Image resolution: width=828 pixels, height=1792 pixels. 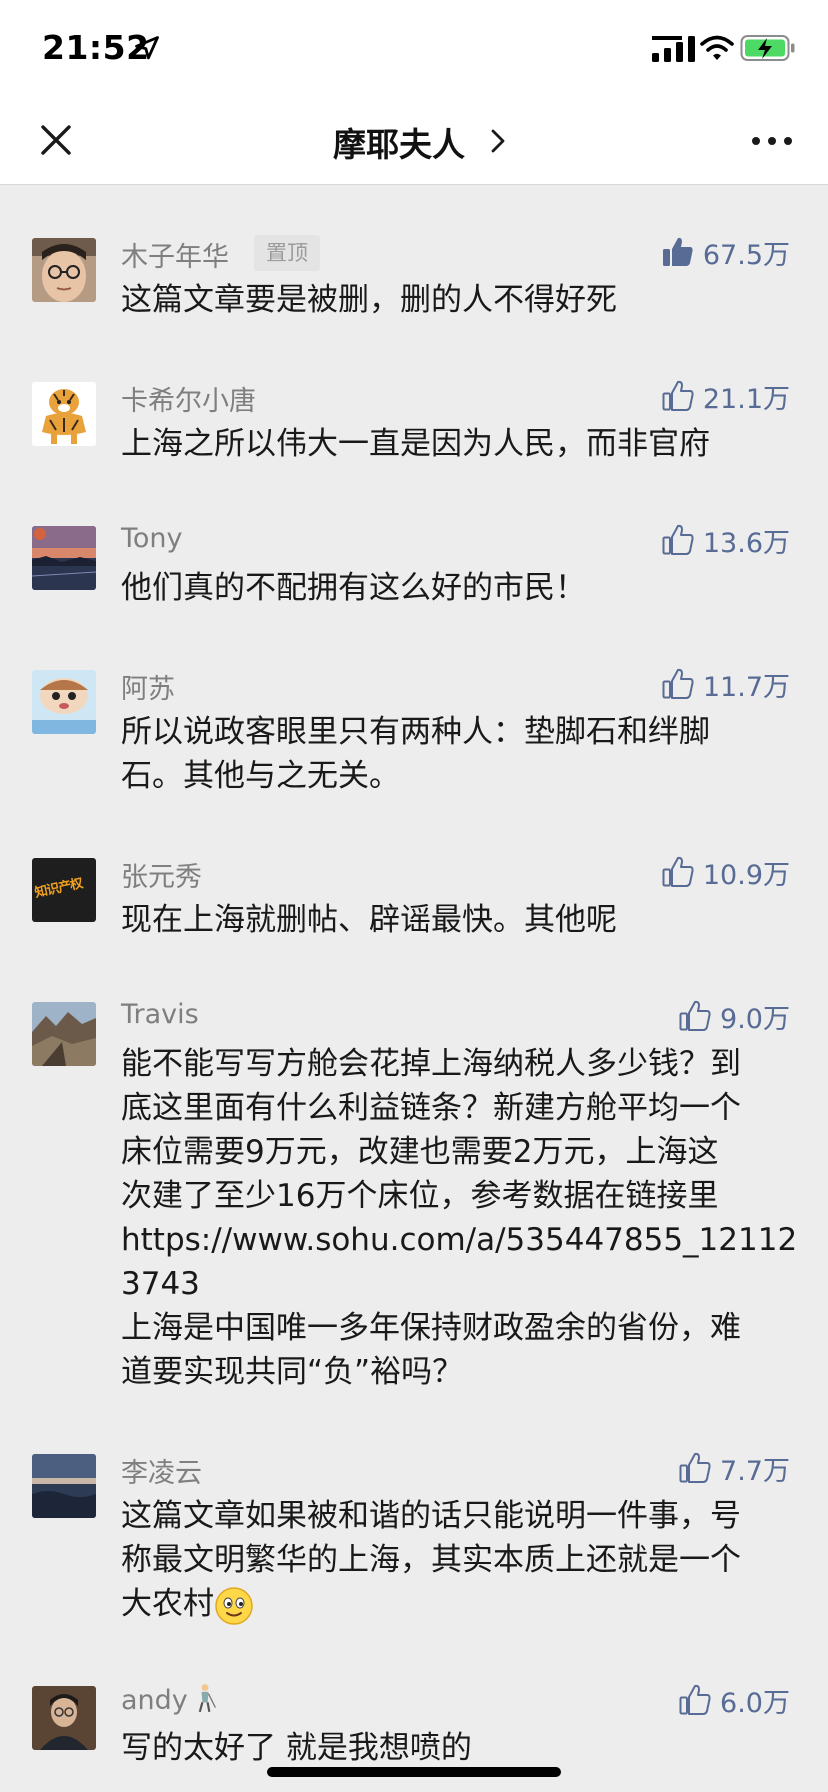 I want to click on nav-bar: 摩耶夫人, so click(x=414, y=140).